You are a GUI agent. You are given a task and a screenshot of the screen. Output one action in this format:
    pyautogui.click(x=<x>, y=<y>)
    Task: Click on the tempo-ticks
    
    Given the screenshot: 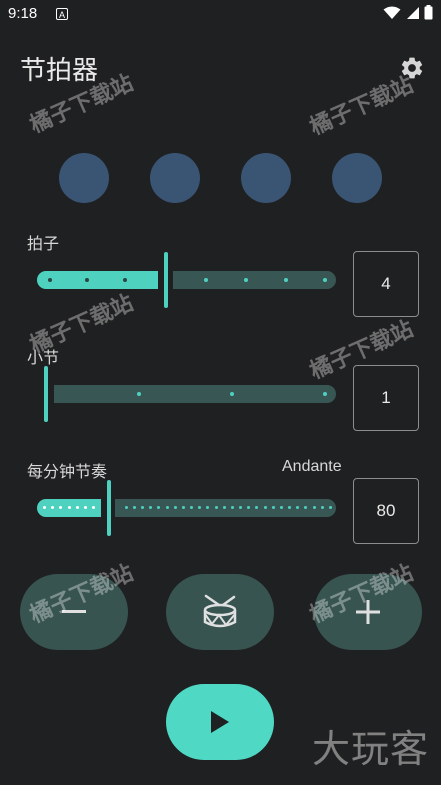 What is the action you would take?
    pyautogui.click(x=186, y=508)
    